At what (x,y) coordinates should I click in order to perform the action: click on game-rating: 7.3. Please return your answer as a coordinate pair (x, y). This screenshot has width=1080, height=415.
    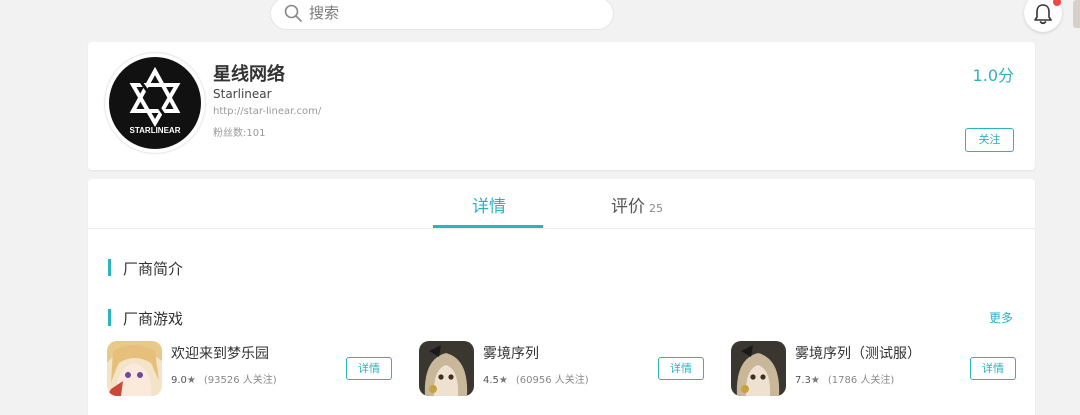
    Looking at the image, I should click on (803, 380).